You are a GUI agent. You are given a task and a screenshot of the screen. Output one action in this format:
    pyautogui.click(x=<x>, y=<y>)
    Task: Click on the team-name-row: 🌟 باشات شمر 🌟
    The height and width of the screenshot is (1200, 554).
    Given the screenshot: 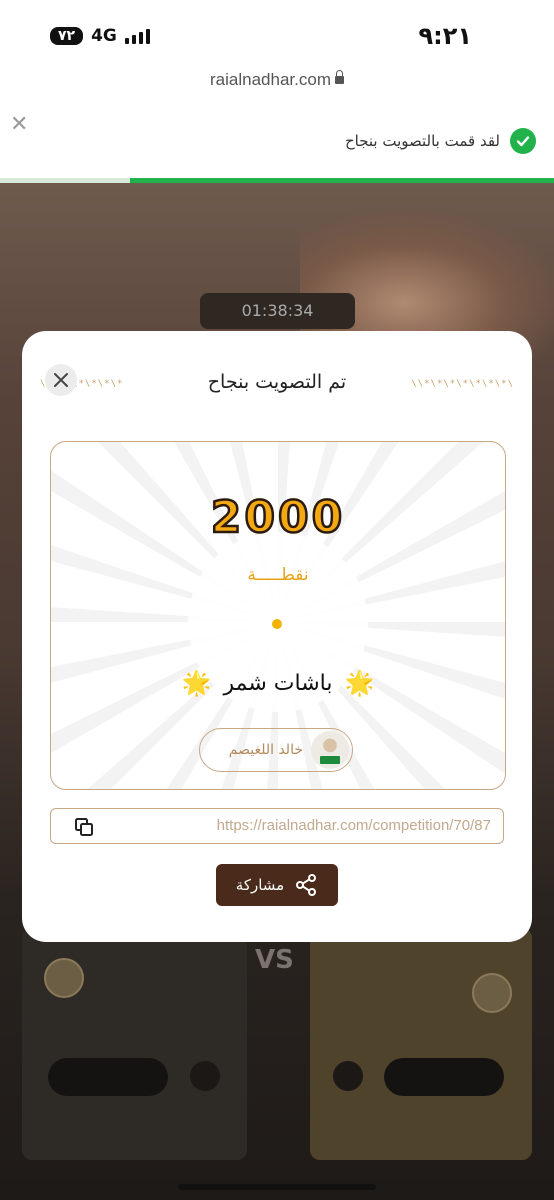 What is the action you would take?
    pyautogui.click(x=278, y=683)
    